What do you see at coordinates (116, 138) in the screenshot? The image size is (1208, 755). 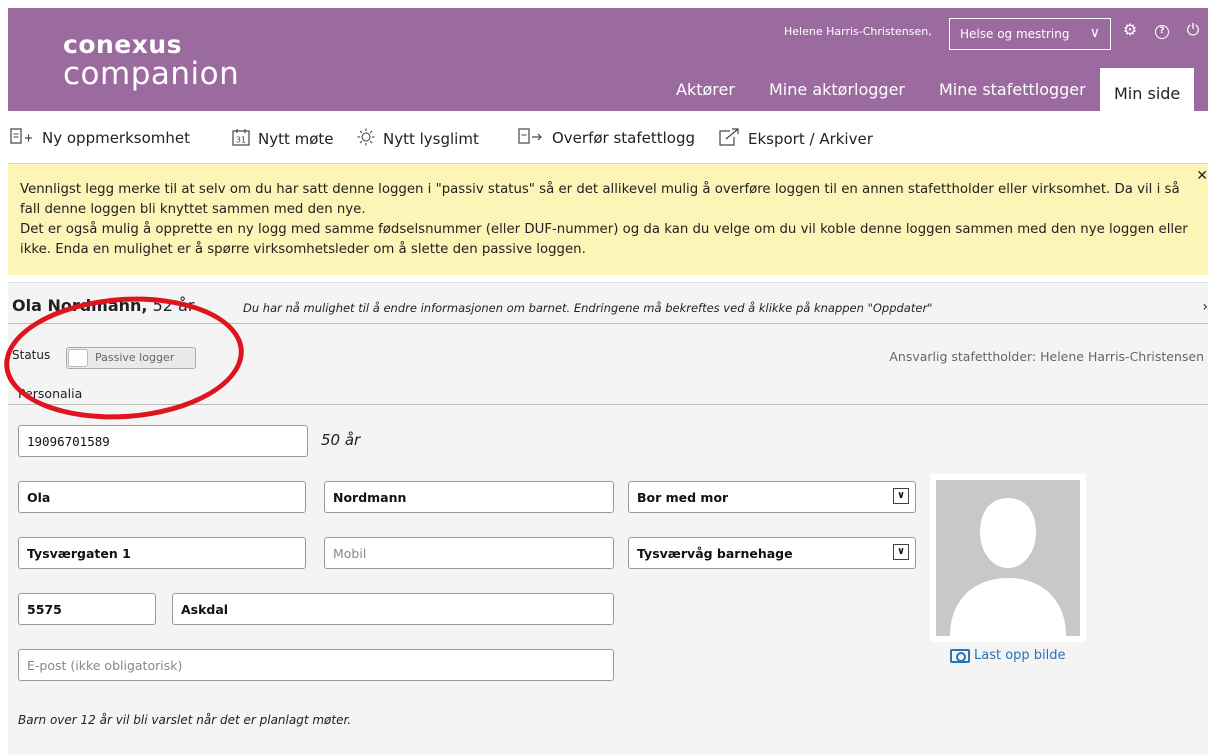 I see `new-attention-label: Ny oppmerksomhet` at bounding box center [116, 138].